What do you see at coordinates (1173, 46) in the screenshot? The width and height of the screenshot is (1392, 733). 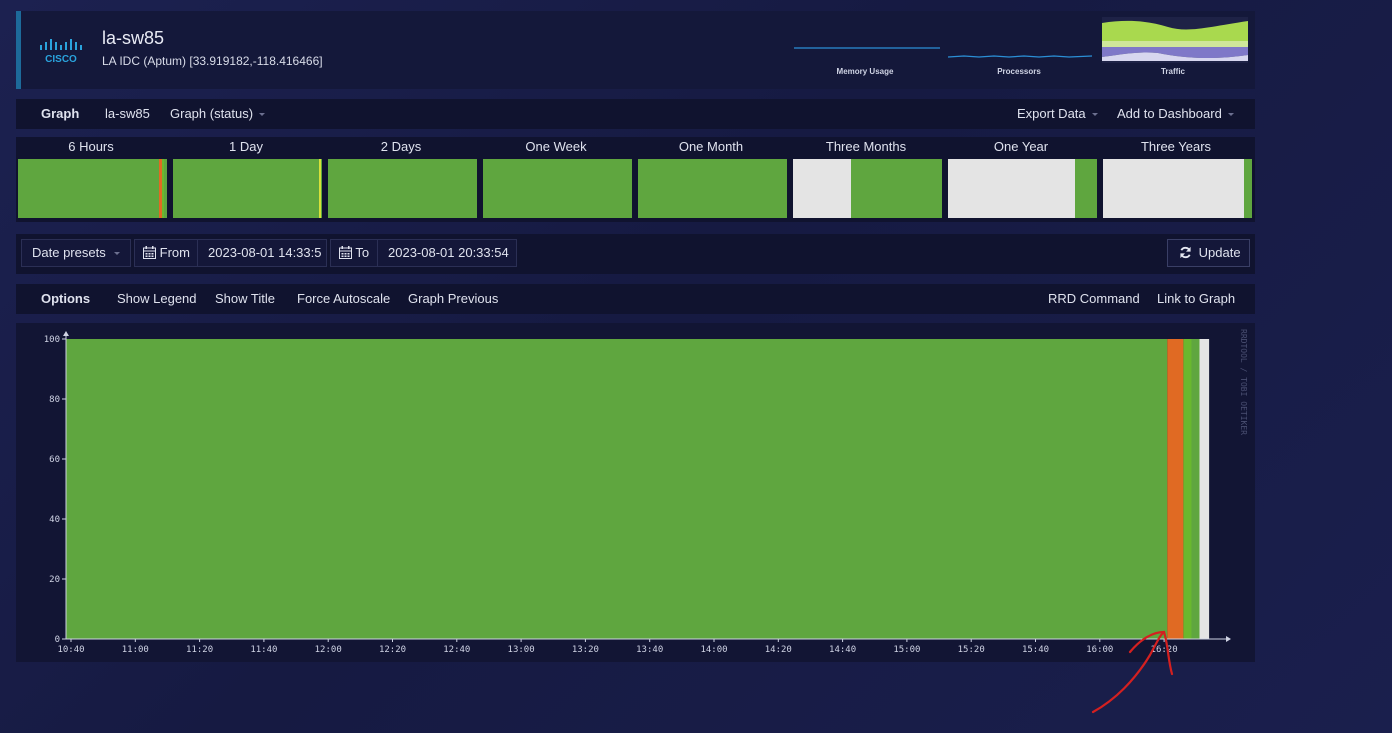 I see `traffic-graph: Traffic` at bounding box center [1173, 46].